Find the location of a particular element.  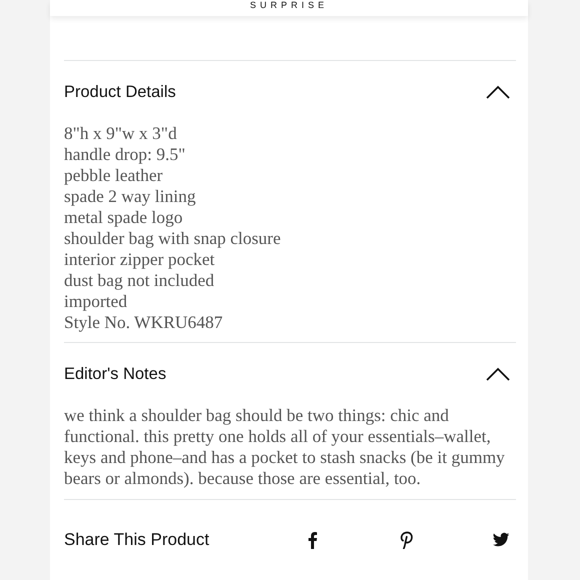

detail-line: handle drop: 9.5" is located at coordinates (125, 154).